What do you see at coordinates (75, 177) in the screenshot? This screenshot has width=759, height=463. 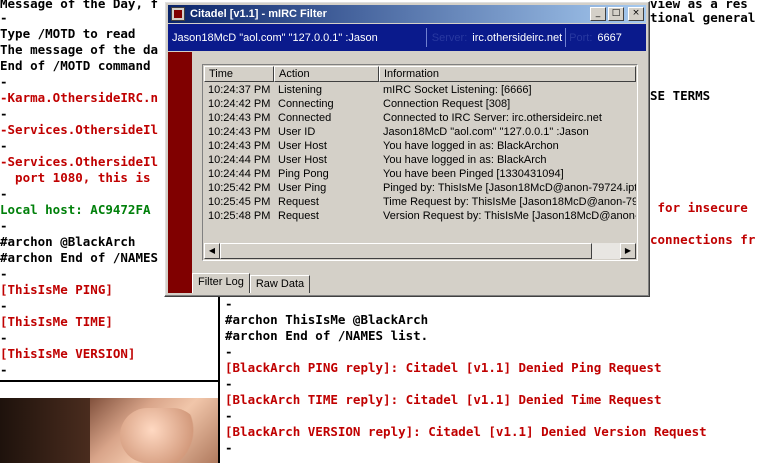 I see `irc-line: port 1080, this is` at bounding box center [75, 177].